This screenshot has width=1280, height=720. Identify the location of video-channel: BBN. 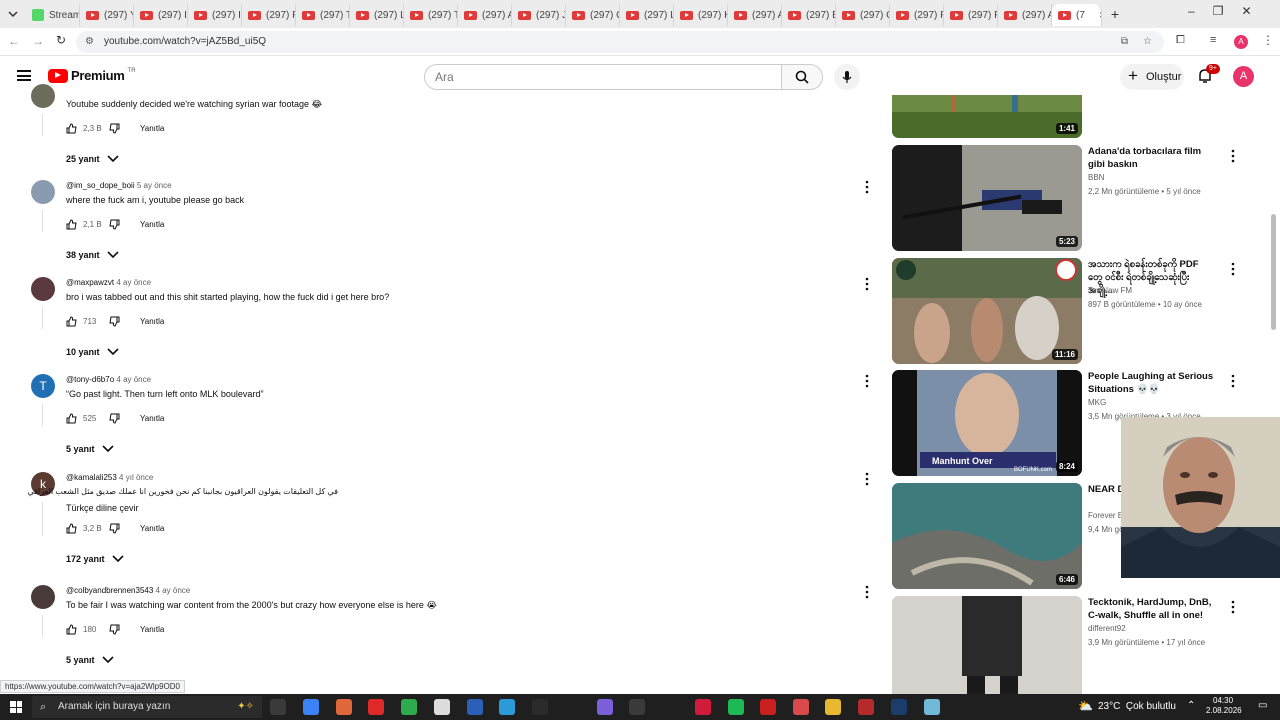
(1096, 177).